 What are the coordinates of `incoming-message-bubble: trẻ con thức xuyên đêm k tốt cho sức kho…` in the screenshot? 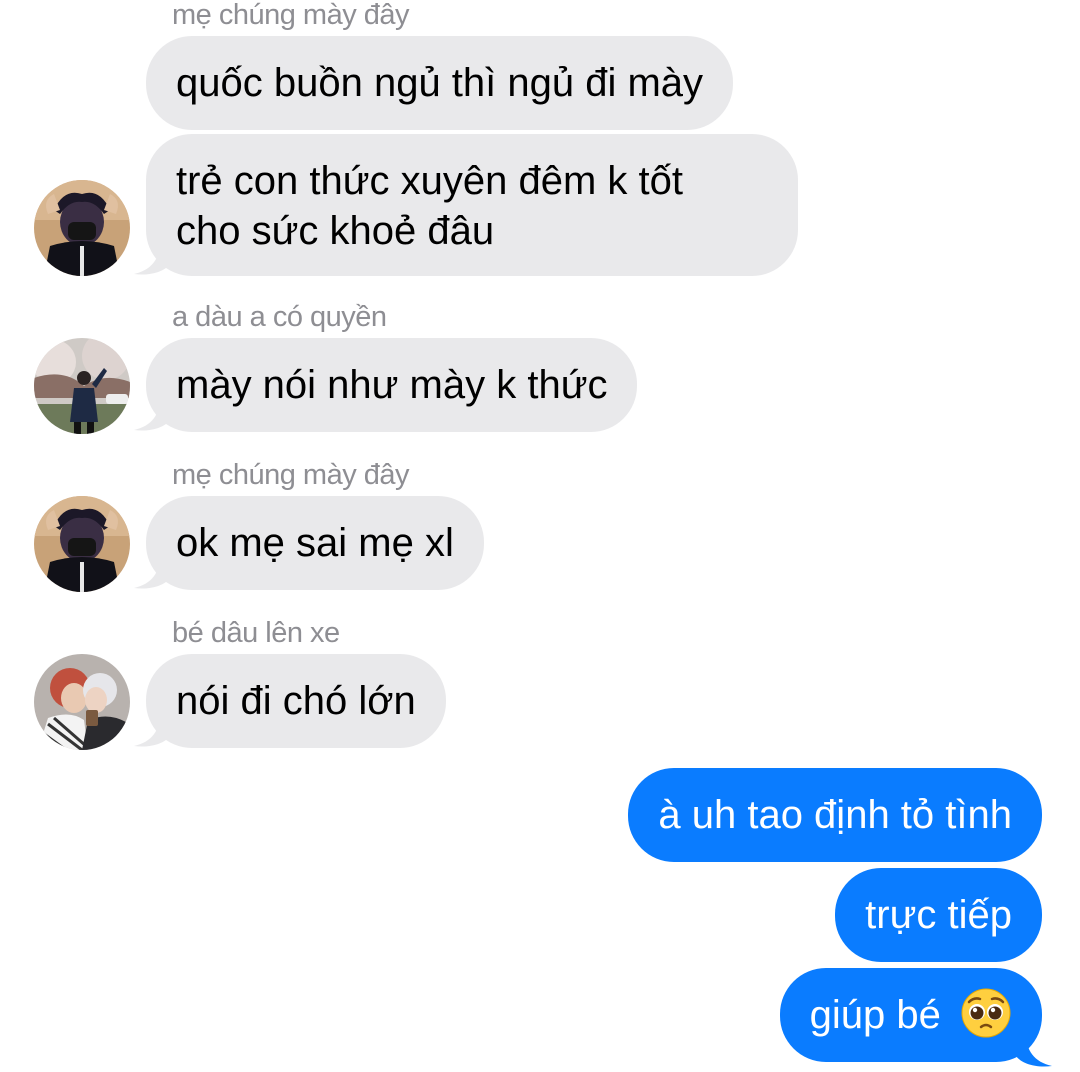 It's located at (472, 205).